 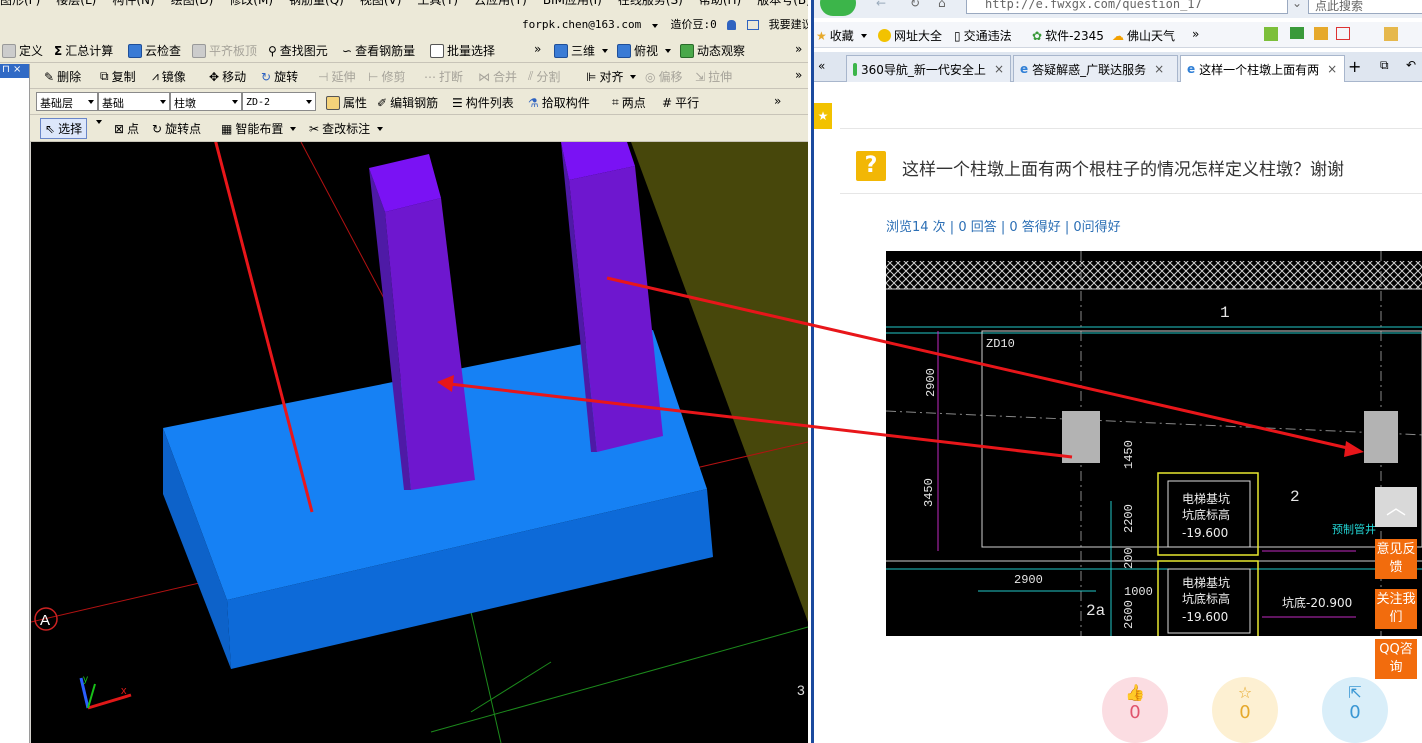 What do you see at coordinates (1135, 710) in the screenshot?
I see `like-button: 👍 0` at bounding box center [1135, 710].